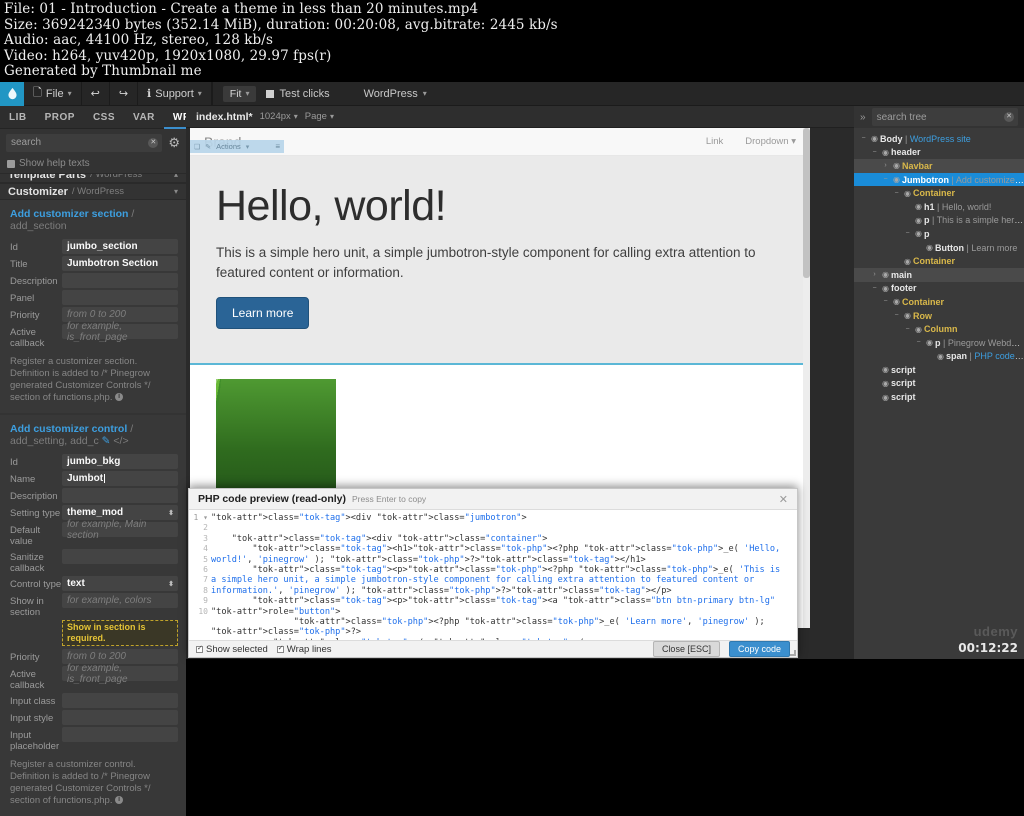 The height and width of the screenshot is (816, 1024). What do you see at coordinates (885, 165) in the screenshot?
I see `expand-icon: ›` at bounding box center [885, 165].